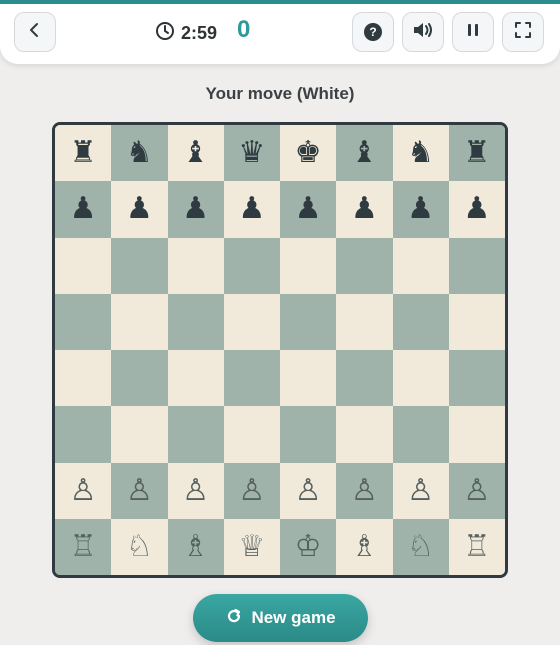  Describe the element at coordinates (195, 265) in the screenshot. I see `square-c6` at that location.